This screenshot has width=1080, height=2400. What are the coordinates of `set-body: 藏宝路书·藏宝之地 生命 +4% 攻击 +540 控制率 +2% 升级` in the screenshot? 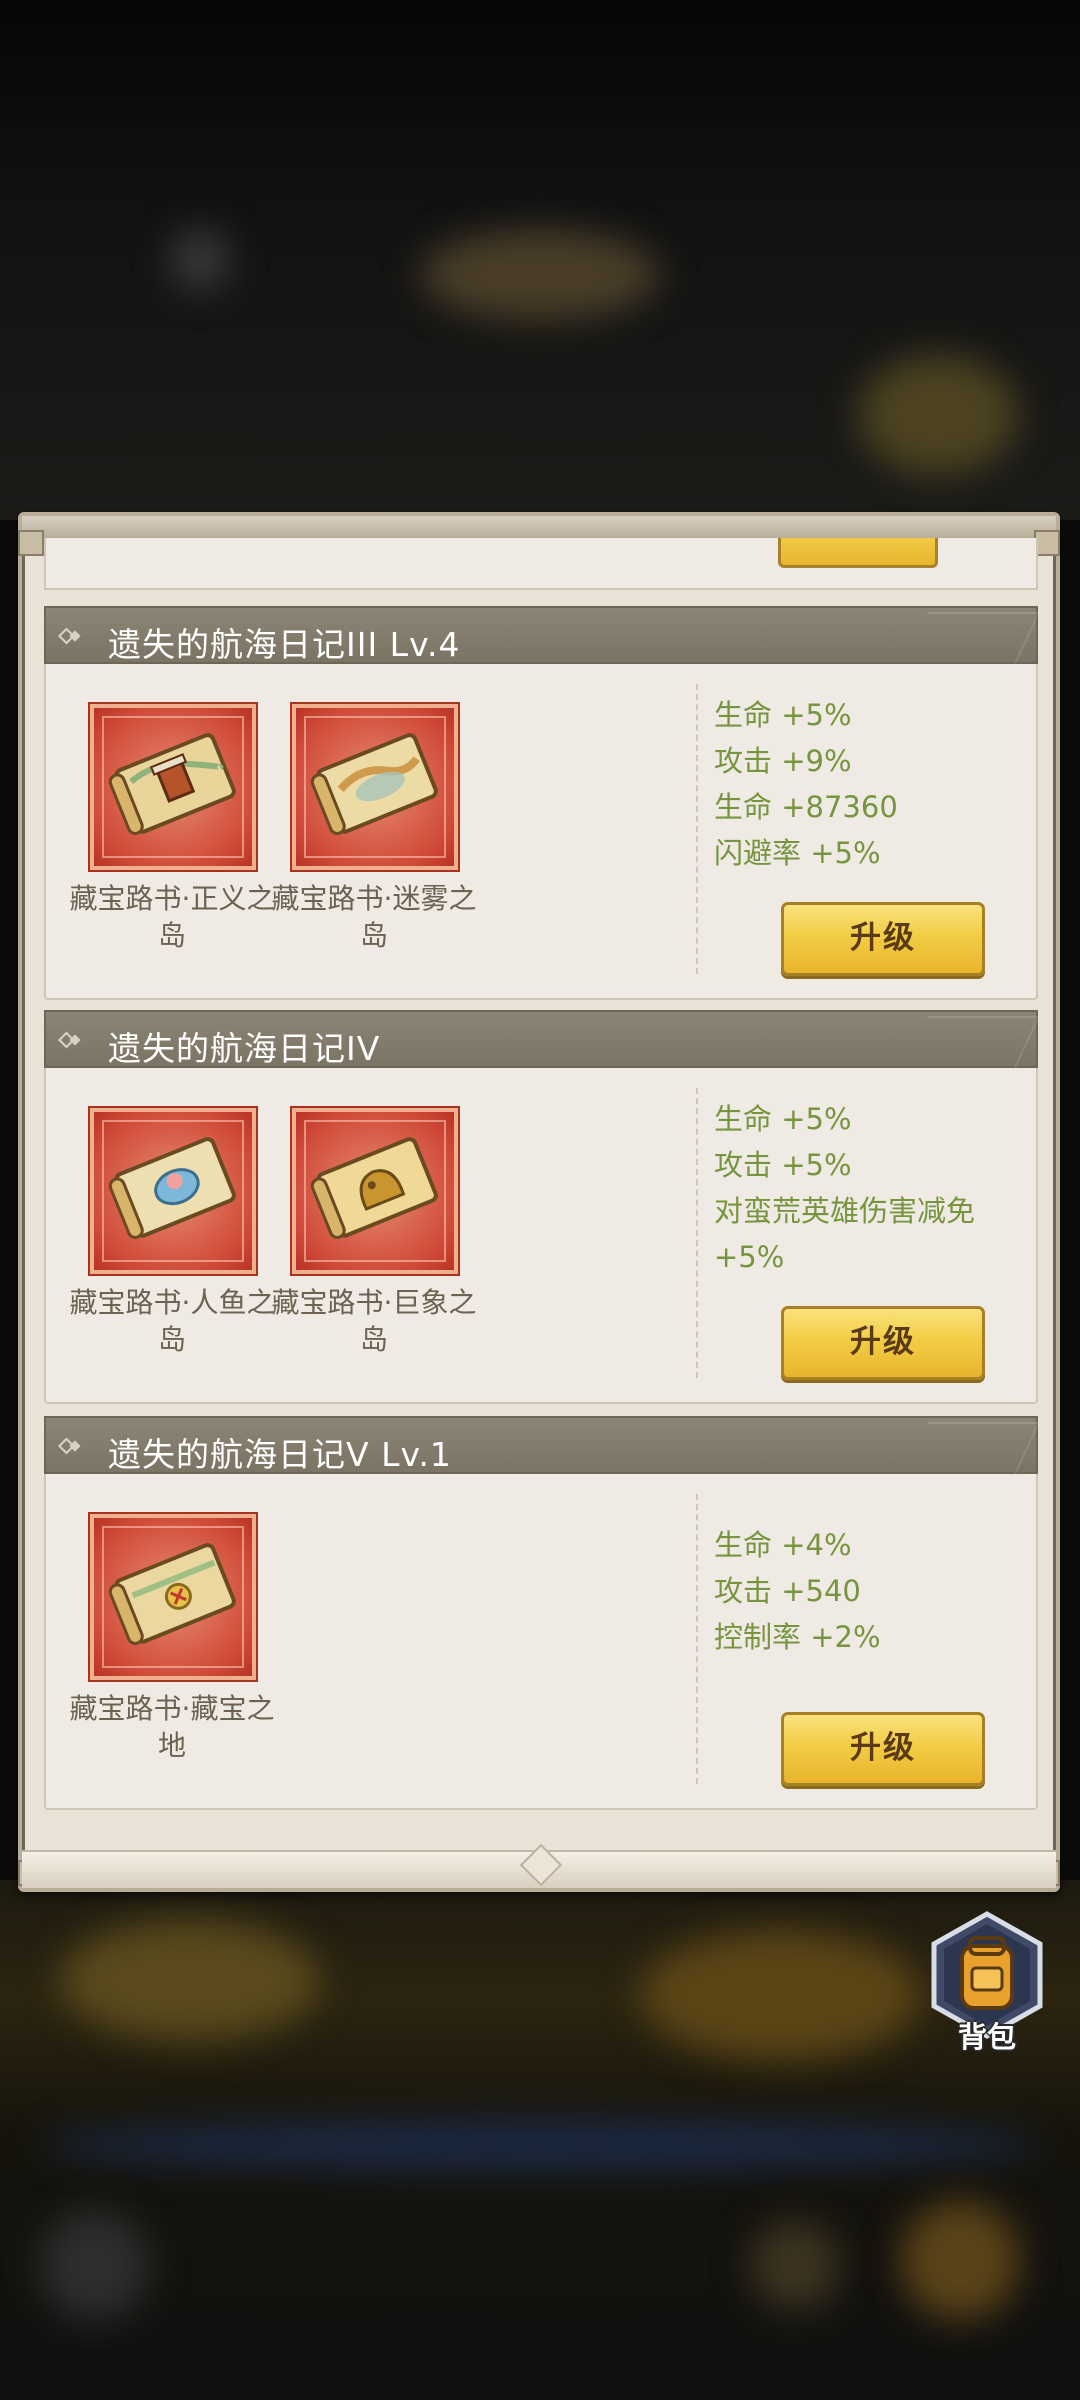 It's located at (541, 1642).